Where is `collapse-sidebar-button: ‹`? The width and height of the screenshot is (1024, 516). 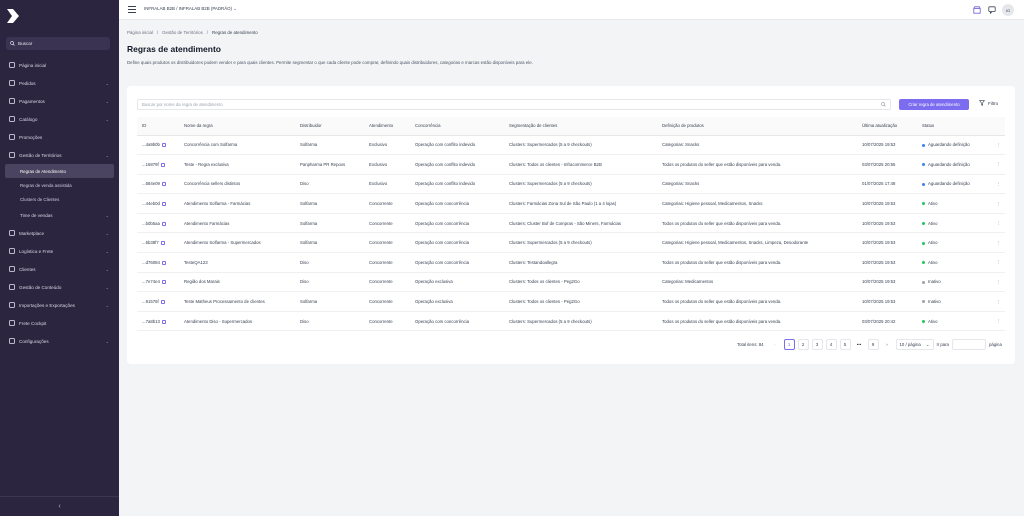
collapse-sidebar-button: ‹ is located at coordinates (59, 506).